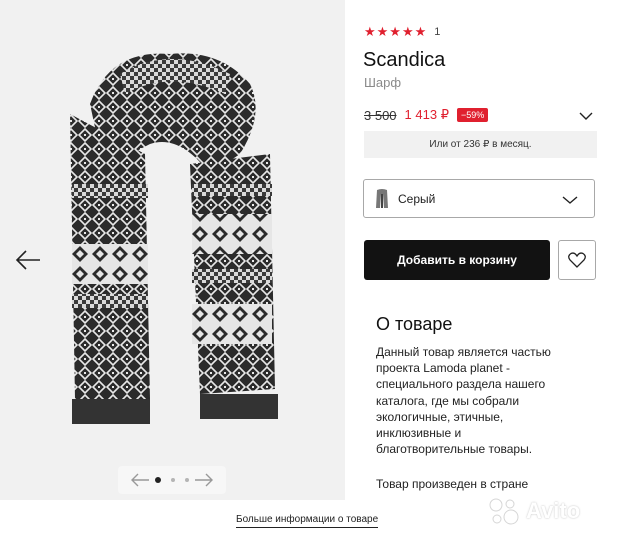 The width and height of the screenshot is (620, 540). I want to click on about-origin: Товар произведен в стране, so click(452, 484).